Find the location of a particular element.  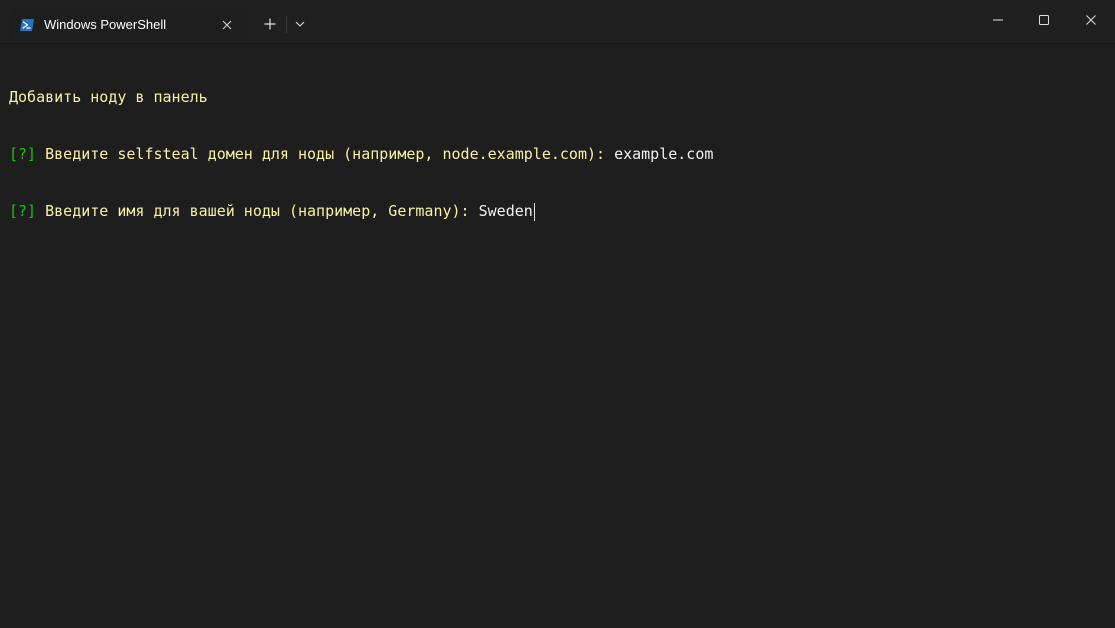

text-cursor is located at coordinates (534, 211).